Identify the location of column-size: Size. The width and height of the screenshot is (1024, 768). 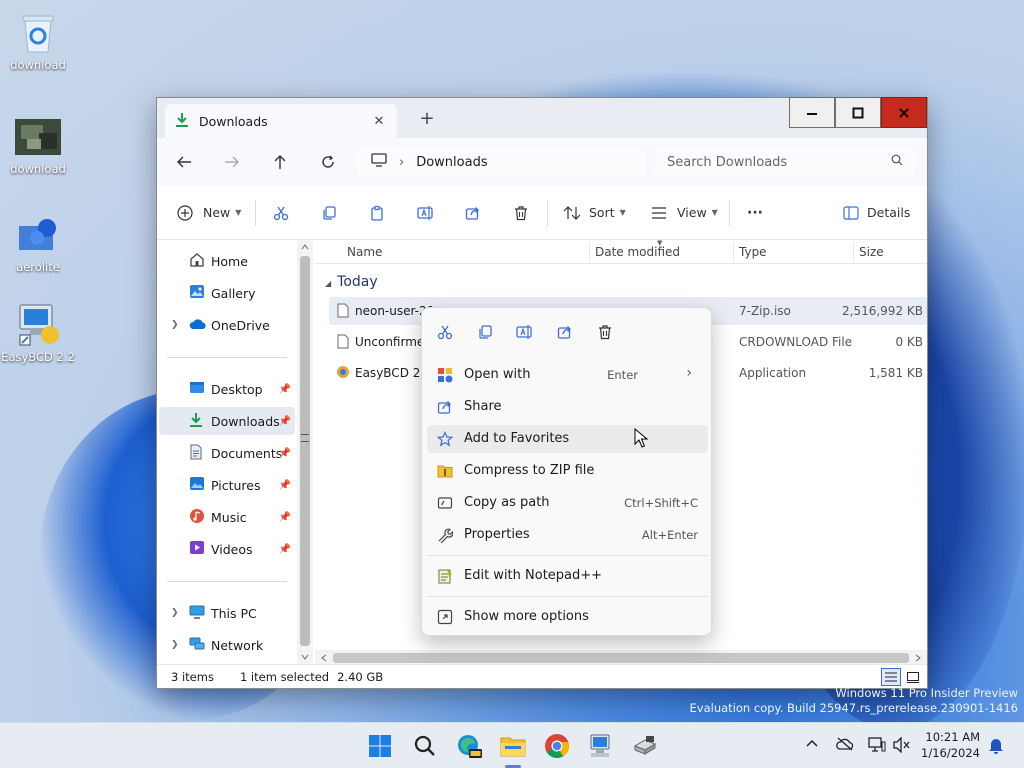
(871, 252).